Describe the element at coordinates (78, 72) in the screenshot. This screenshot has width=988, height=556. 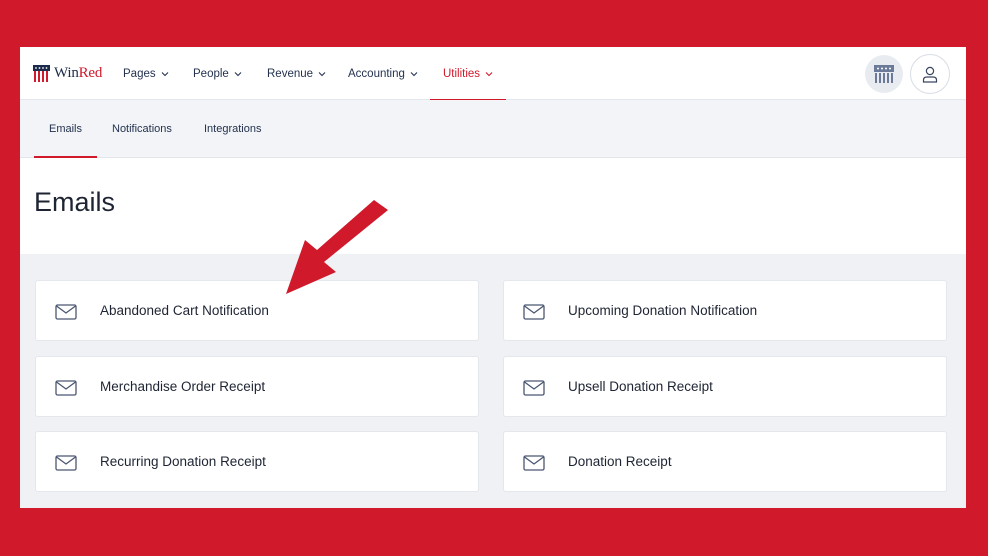
I see `logo-text: WinRed` at that location.